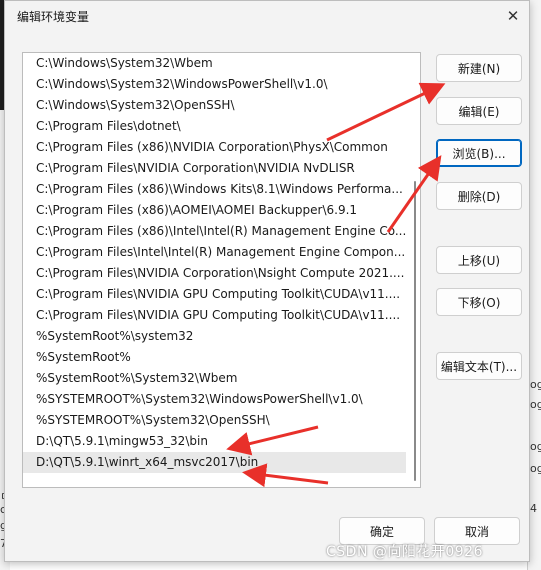 This screenshot has height=570, width=541. I want to click on path-list-item: C:\Windows\System32\Wbem, so click(214, 63).